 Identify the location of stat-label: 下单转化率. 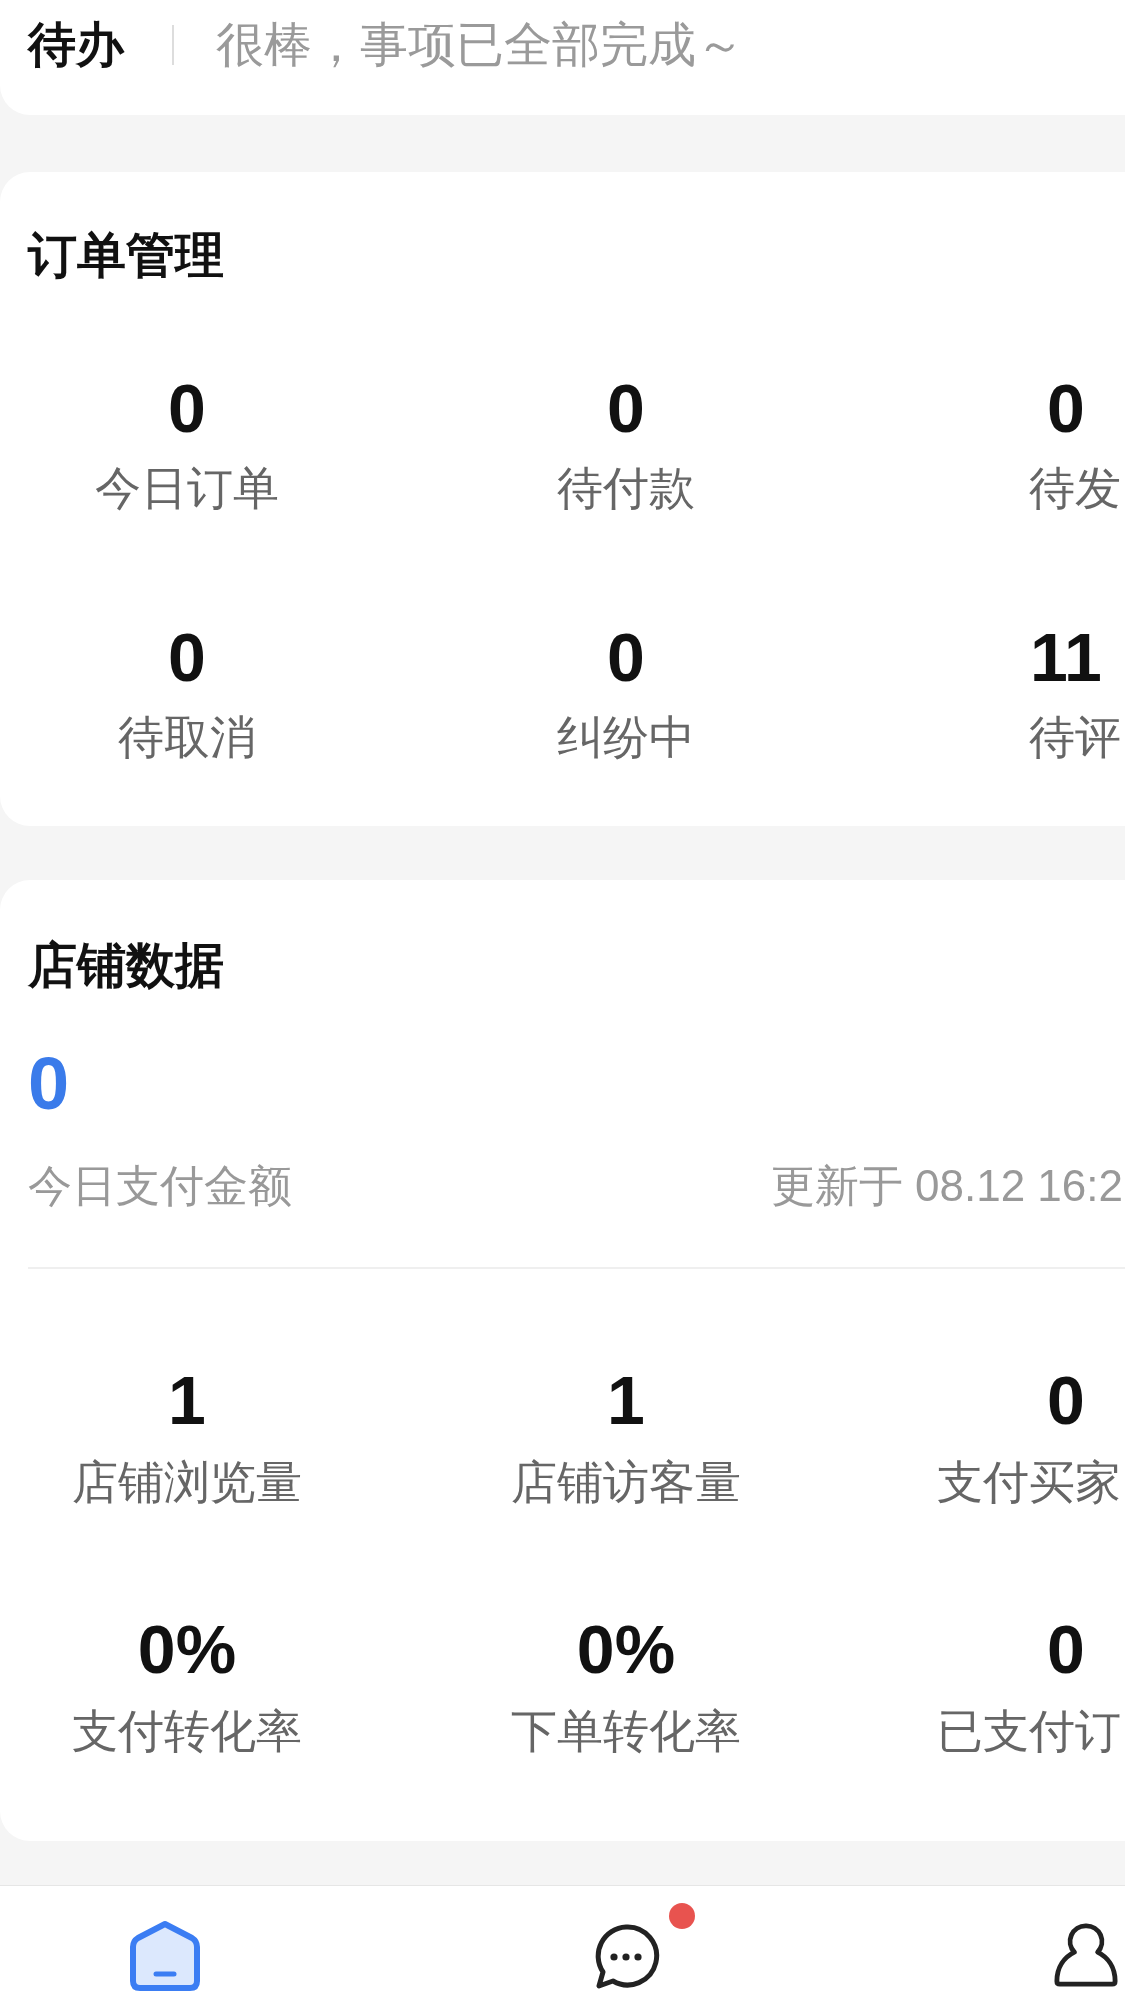
(626, 1731).